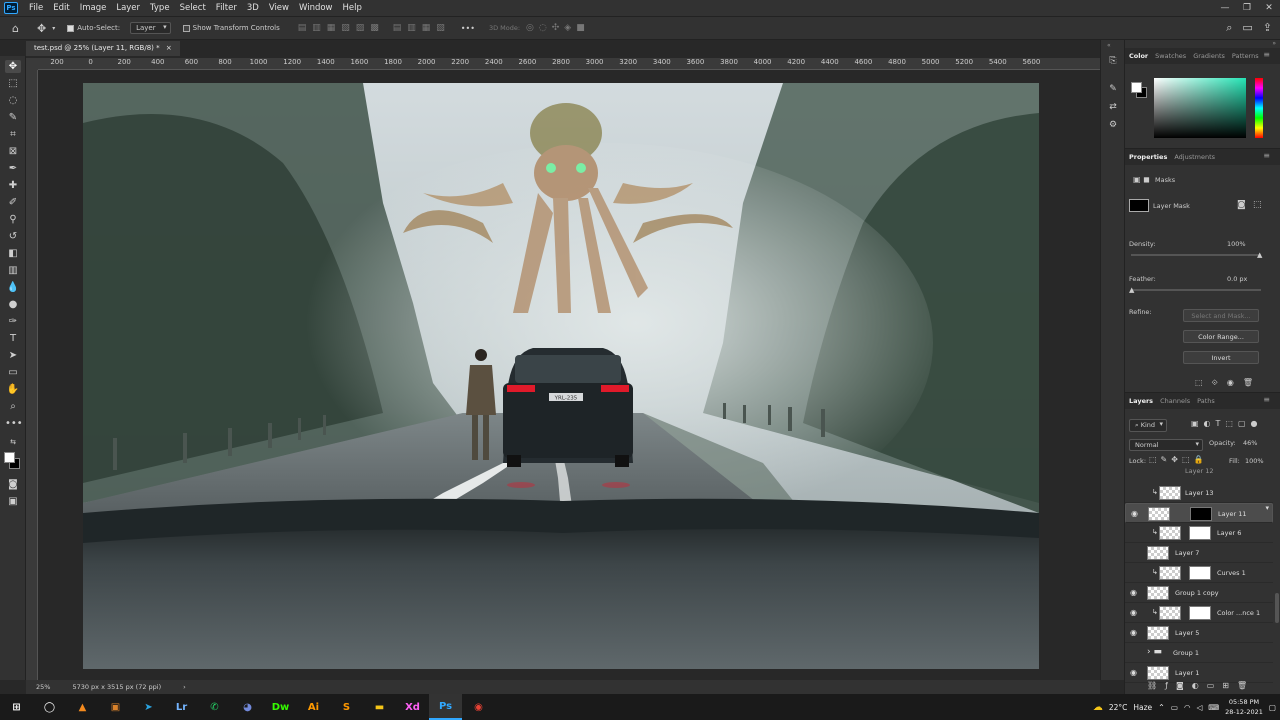 The height and width of the screenshot is (720, 1280). What do you see at coordinates (226, 8) in the screenshot?
I see `menu-filter: Filter` at bounding box center [226, 8].